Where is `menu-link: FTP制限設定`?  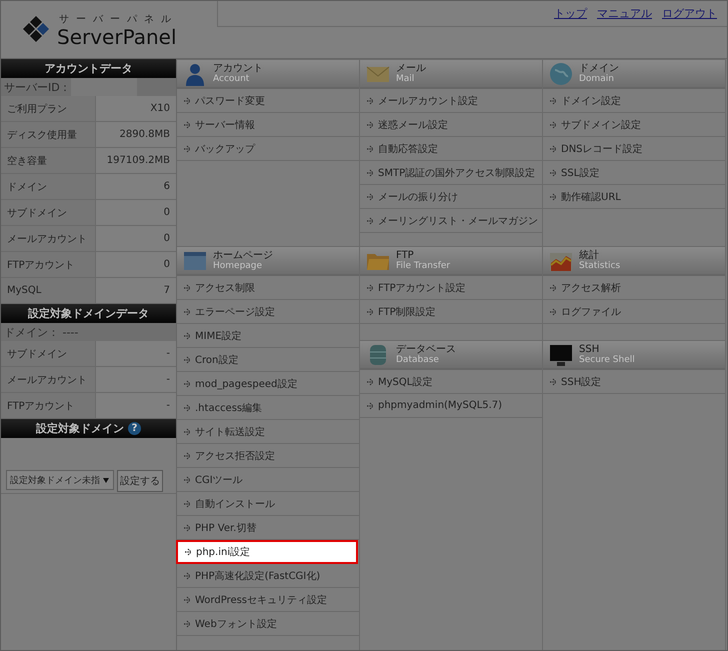
menu-link: FTP制限設定 is located at coordinates (451, 312).